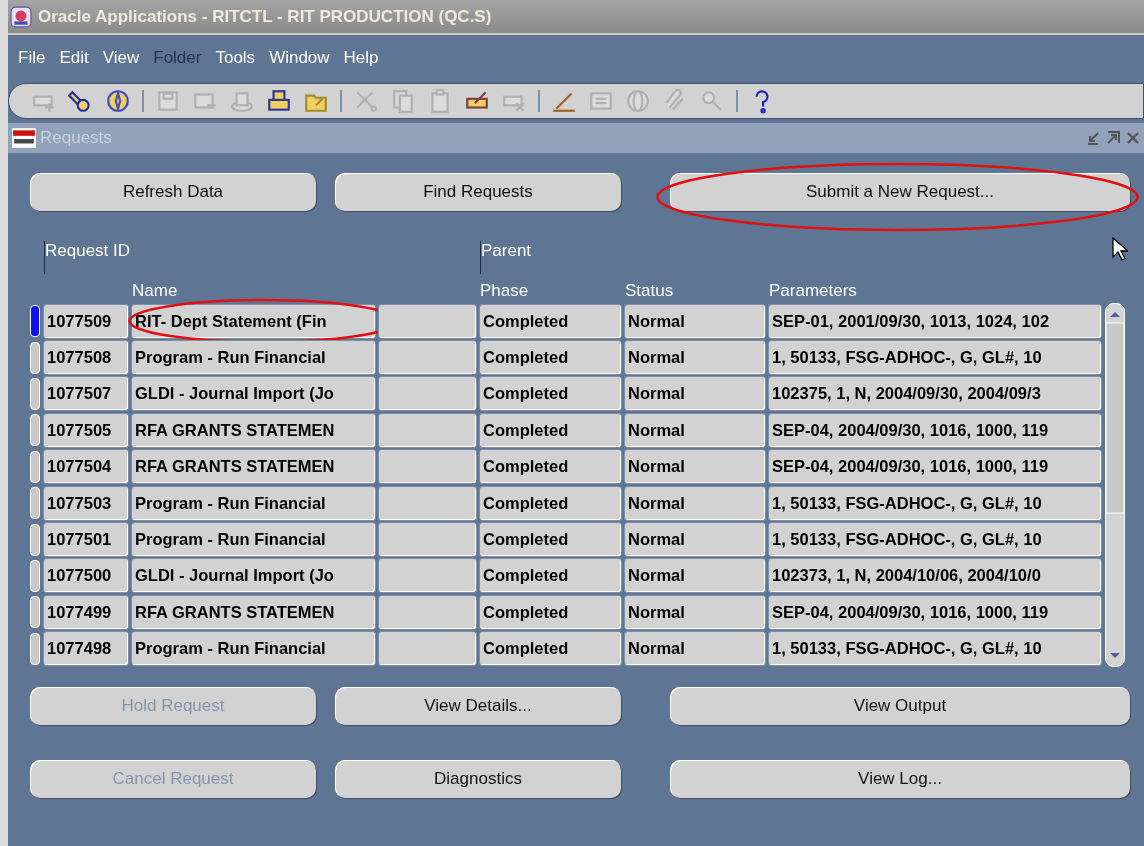 The image size is (1144, 846). I want to click on column-header: Request ID, so click(209, 257).